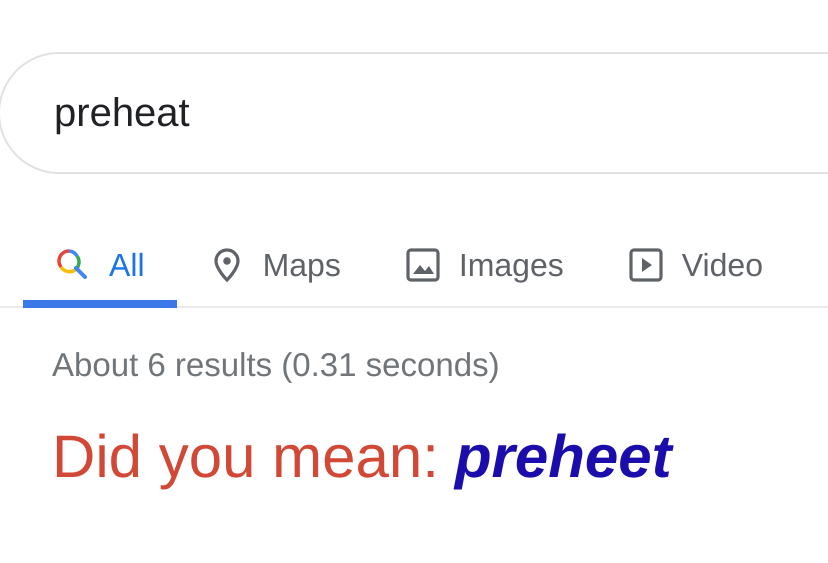  I want to click on suggestion-link: preheet, so click(563, 456).